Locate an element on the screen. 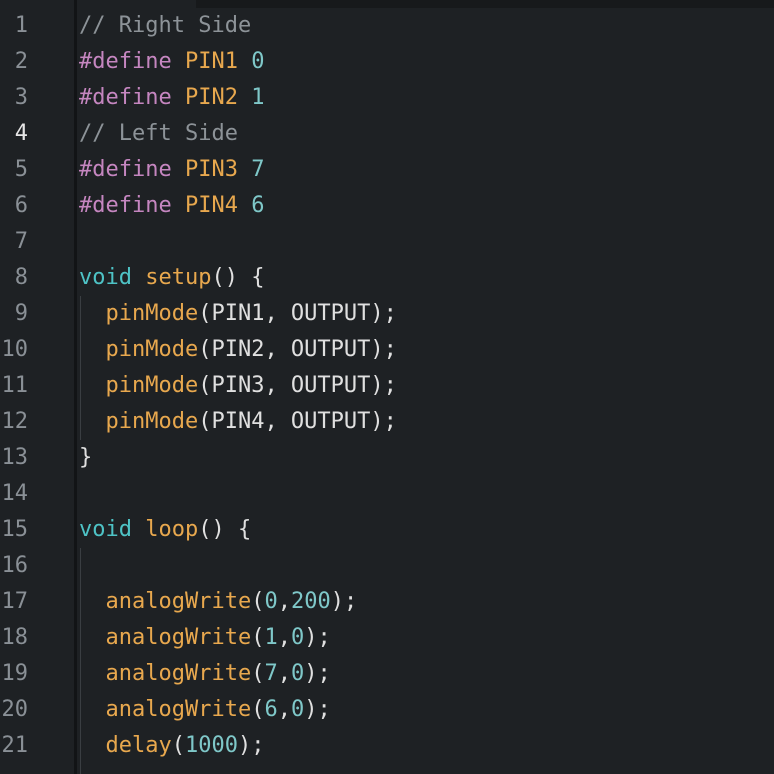  code-line: 11 pinMode(PIN3, OUTPUT); is located at coordinates (387, 386).